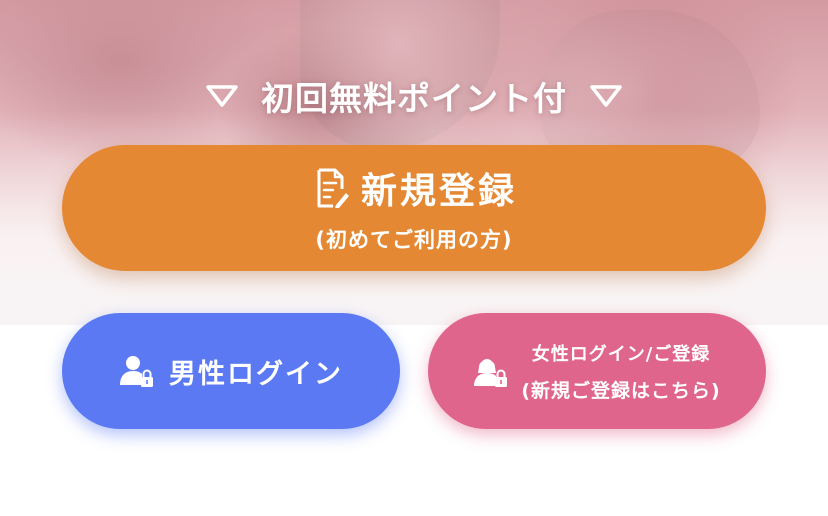  I want to click on register-sub-label: (初めてご利用の方), so click(414, 240).